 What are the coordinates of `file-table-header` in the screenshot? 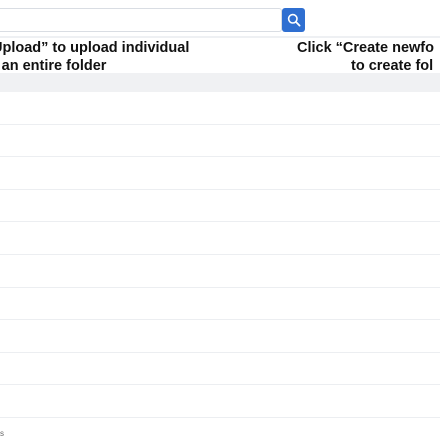 It's located at (220, 82).